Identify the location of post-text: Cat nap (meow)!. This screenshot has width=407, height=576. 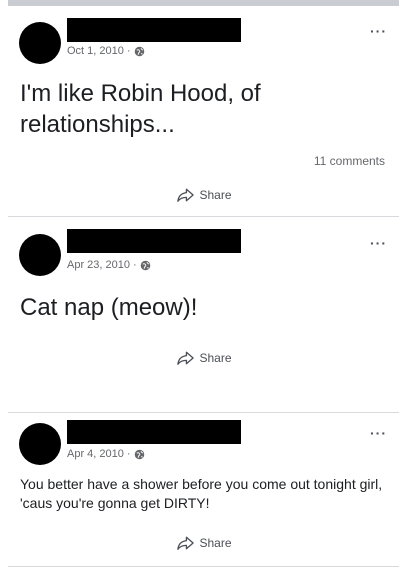
(109, 307).